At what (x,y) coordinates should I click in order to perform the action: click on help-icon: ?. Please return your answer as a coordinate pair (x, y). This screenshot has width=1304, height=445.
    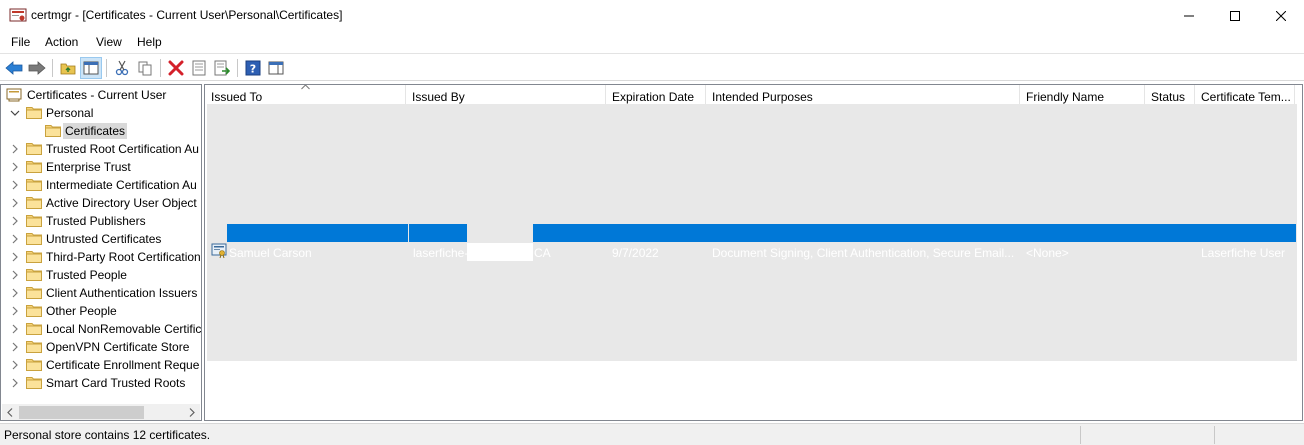
    Looking at the image, I should click on (253, 68).